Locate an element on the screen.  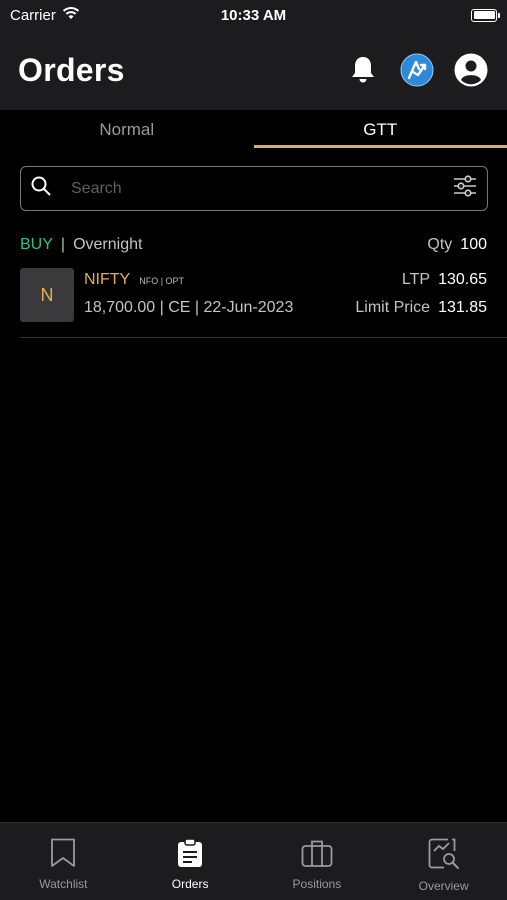
search-bar is located at coordinates (254, 188).